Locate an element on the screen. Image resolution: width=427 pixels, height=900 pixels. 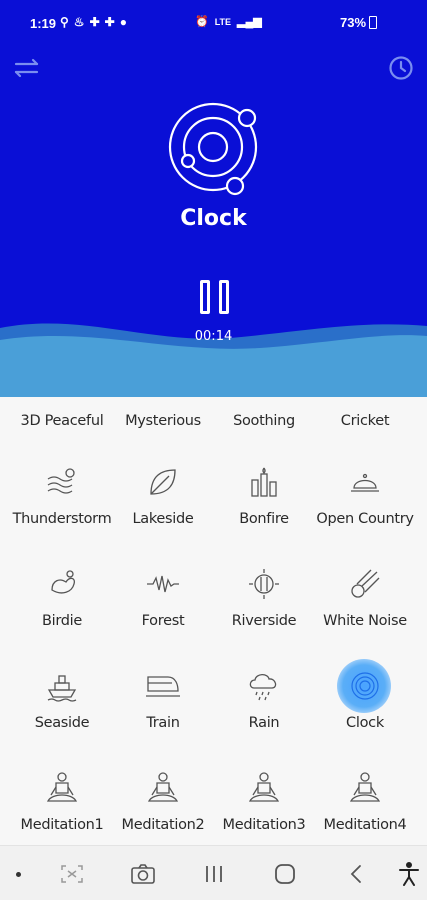
camera-icon is located at coordinates (143, 874).